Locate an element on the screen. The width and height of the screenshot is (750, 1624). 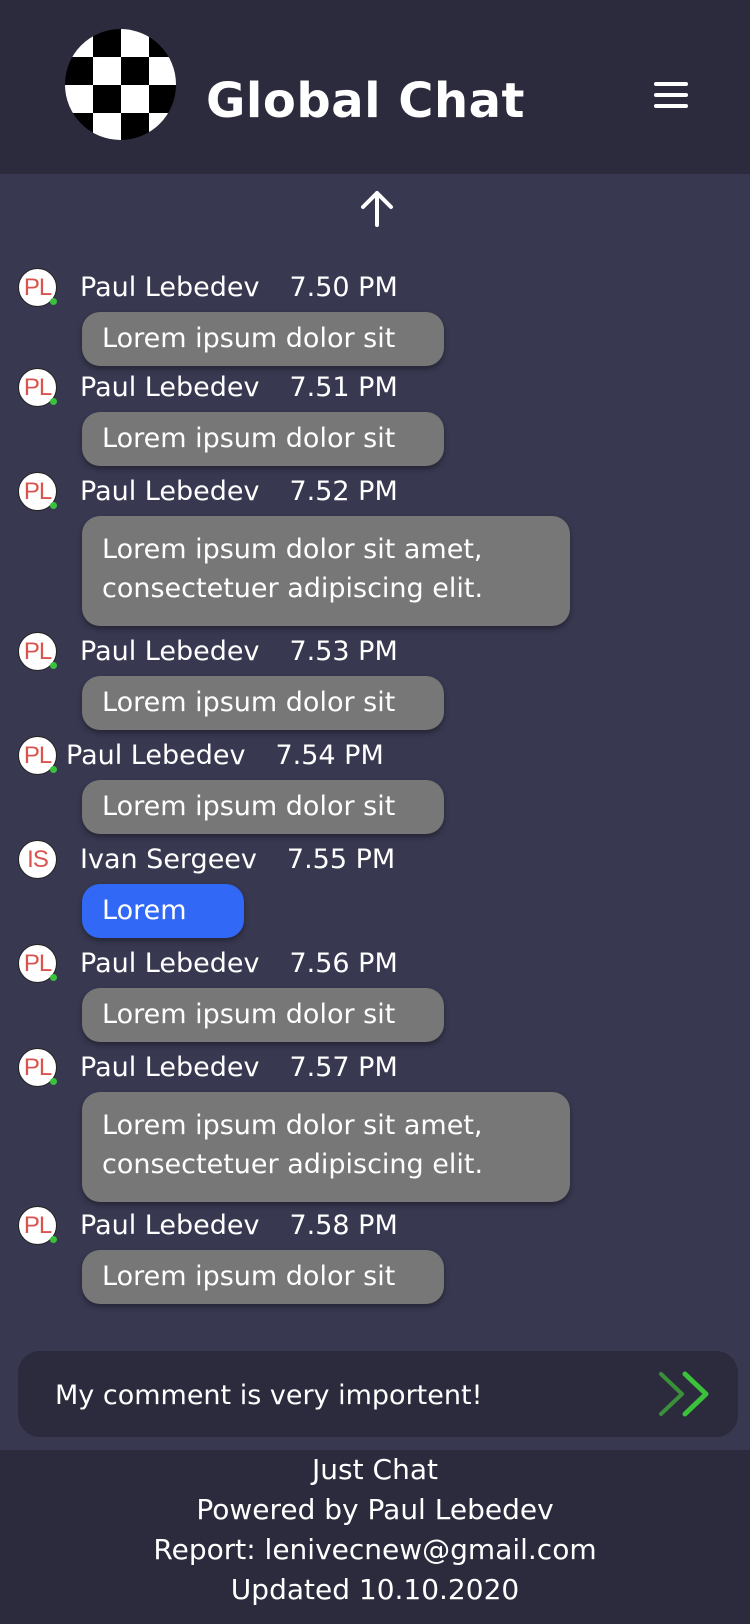
message-meta: Paul Lebedev 7.58 PM is located at coordinates (239, 1226).